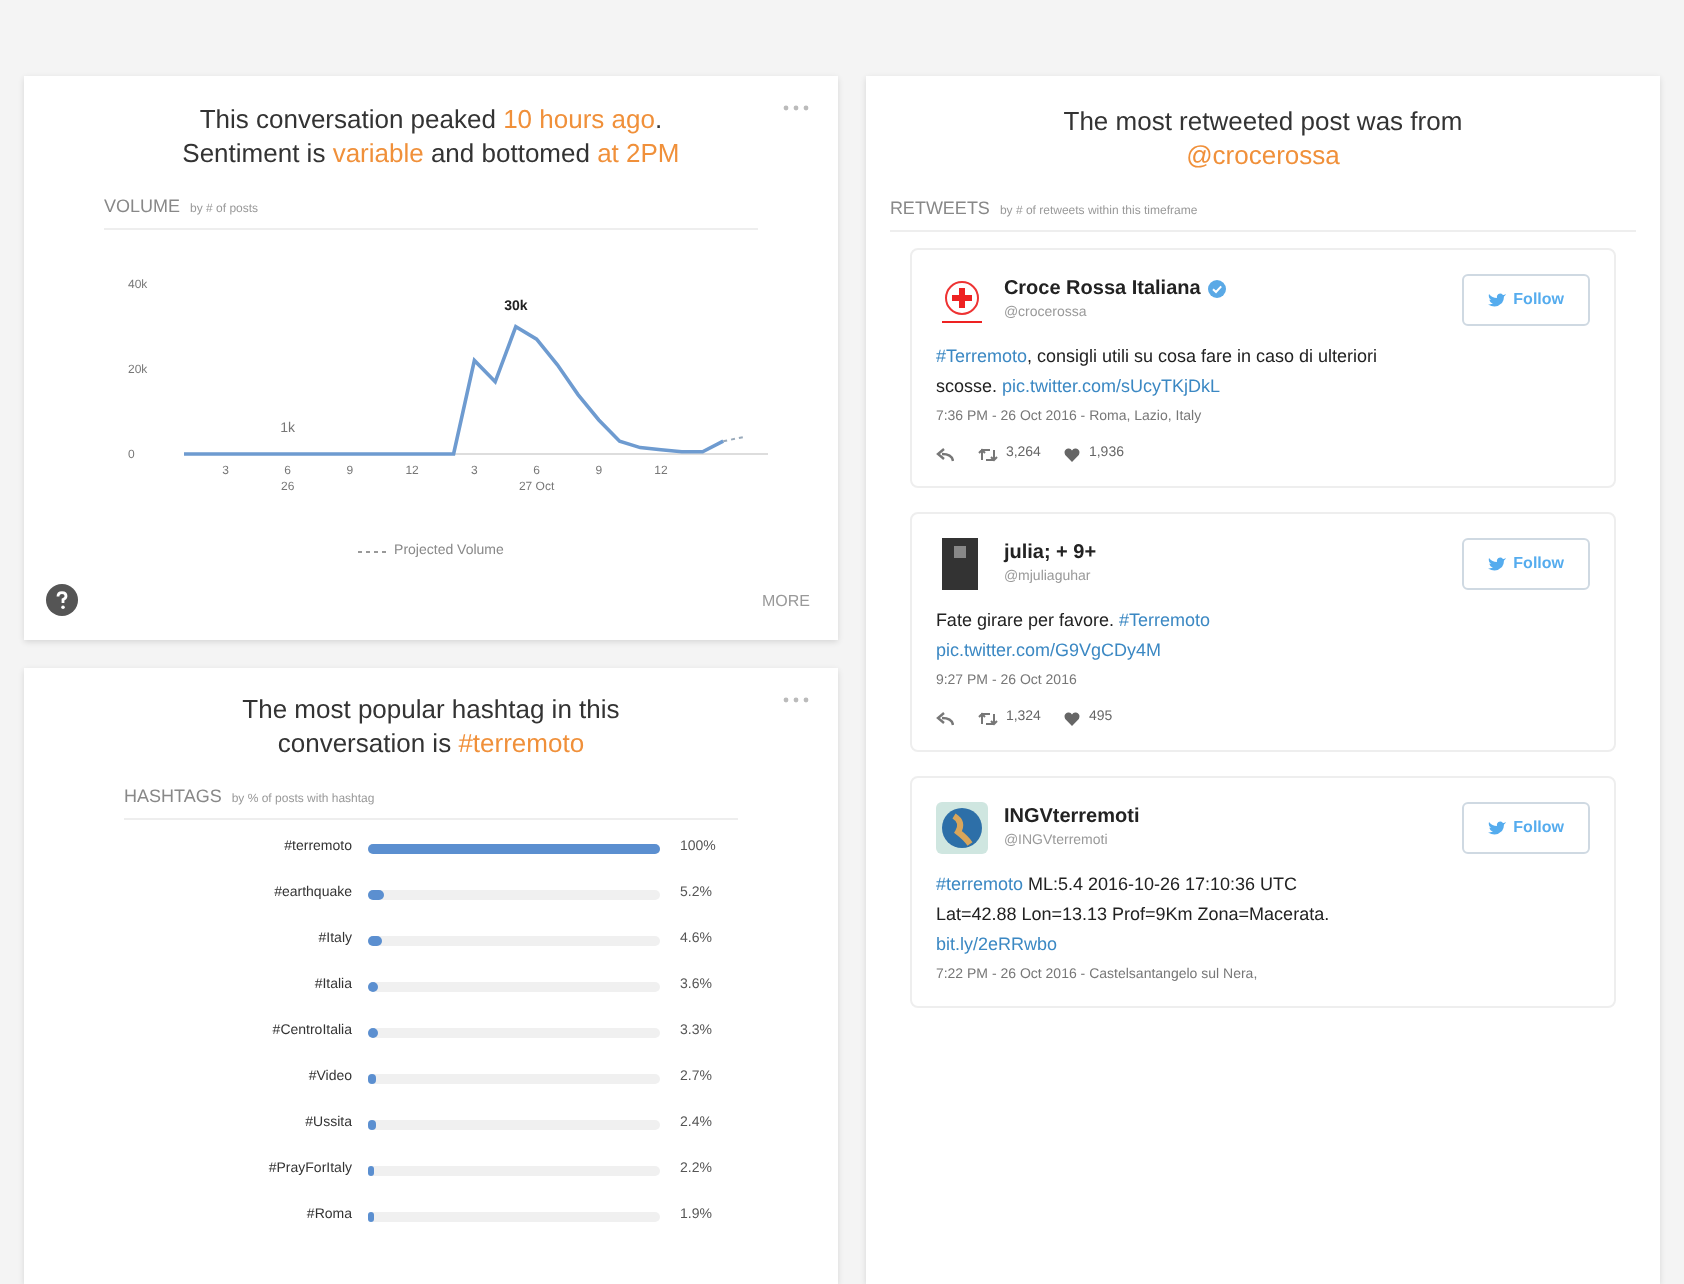  Describe the element at coordinates (1074, 635) in the screenshot. I see `tweet-text: Fate girare per favore. #Terremoto pic.twitter.com/G9VgCDy4M` at that location.